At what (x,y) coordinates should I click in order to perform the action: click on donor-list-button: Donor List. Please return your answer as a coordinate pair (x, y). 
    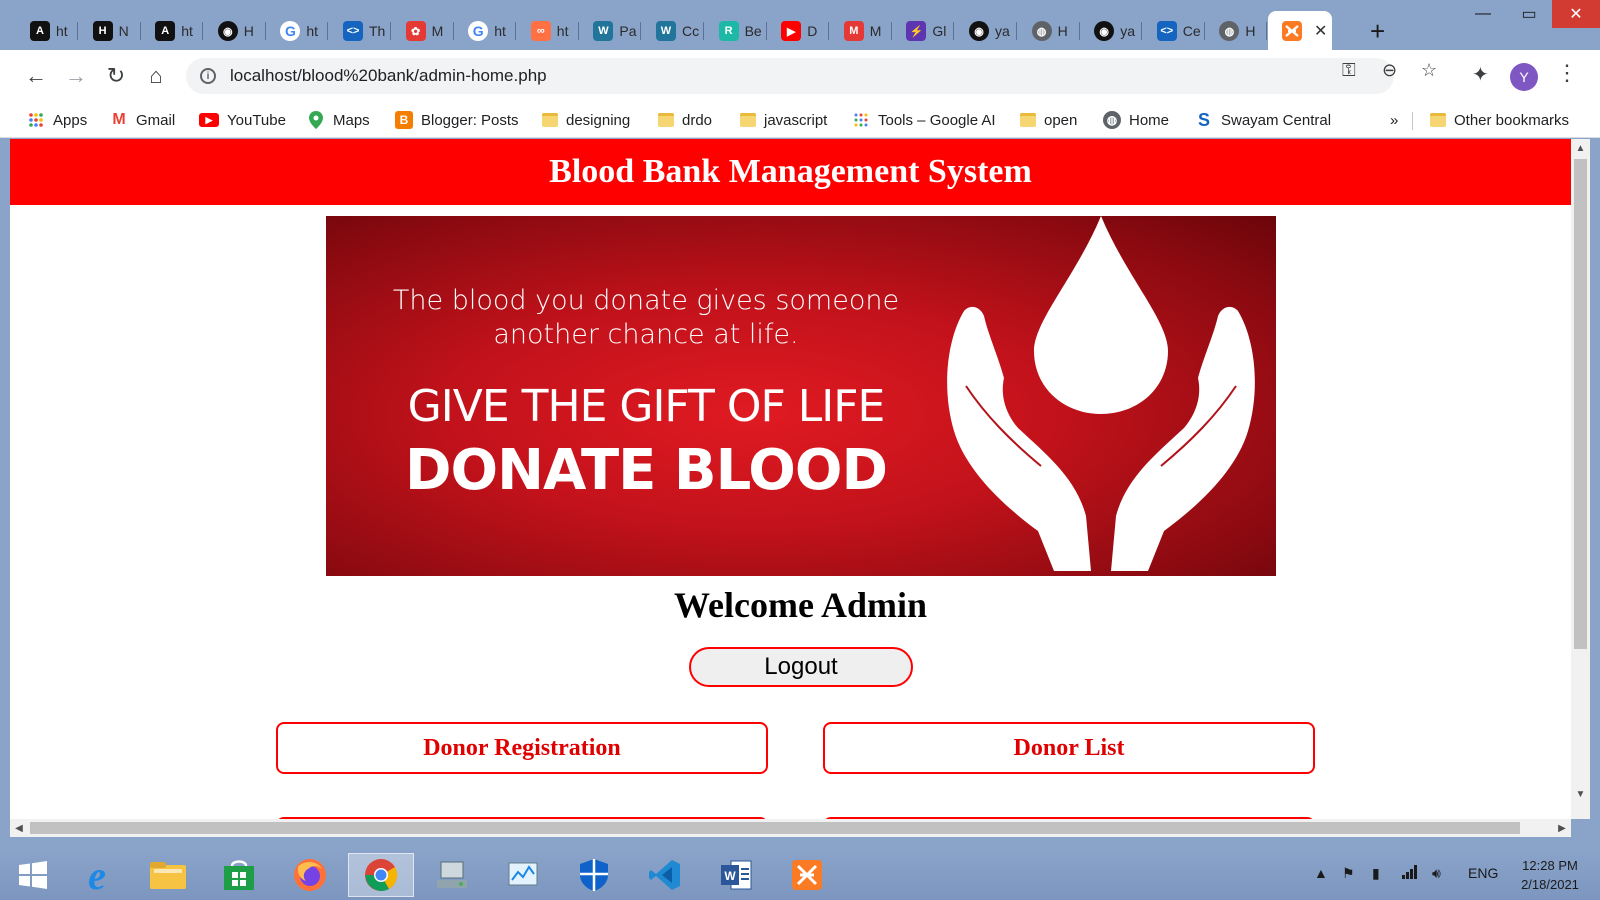
    Looking at the image, I should click on (1069, 748).